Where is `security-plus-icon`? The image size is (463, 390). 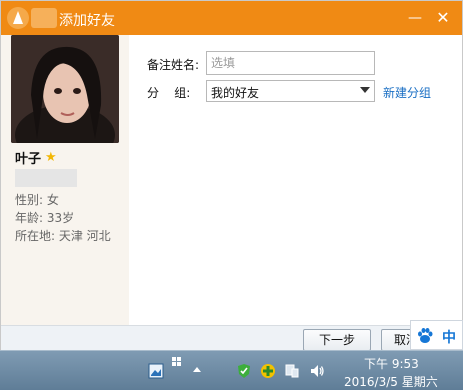 security-plus-icon is located at coordinates (268, 371).